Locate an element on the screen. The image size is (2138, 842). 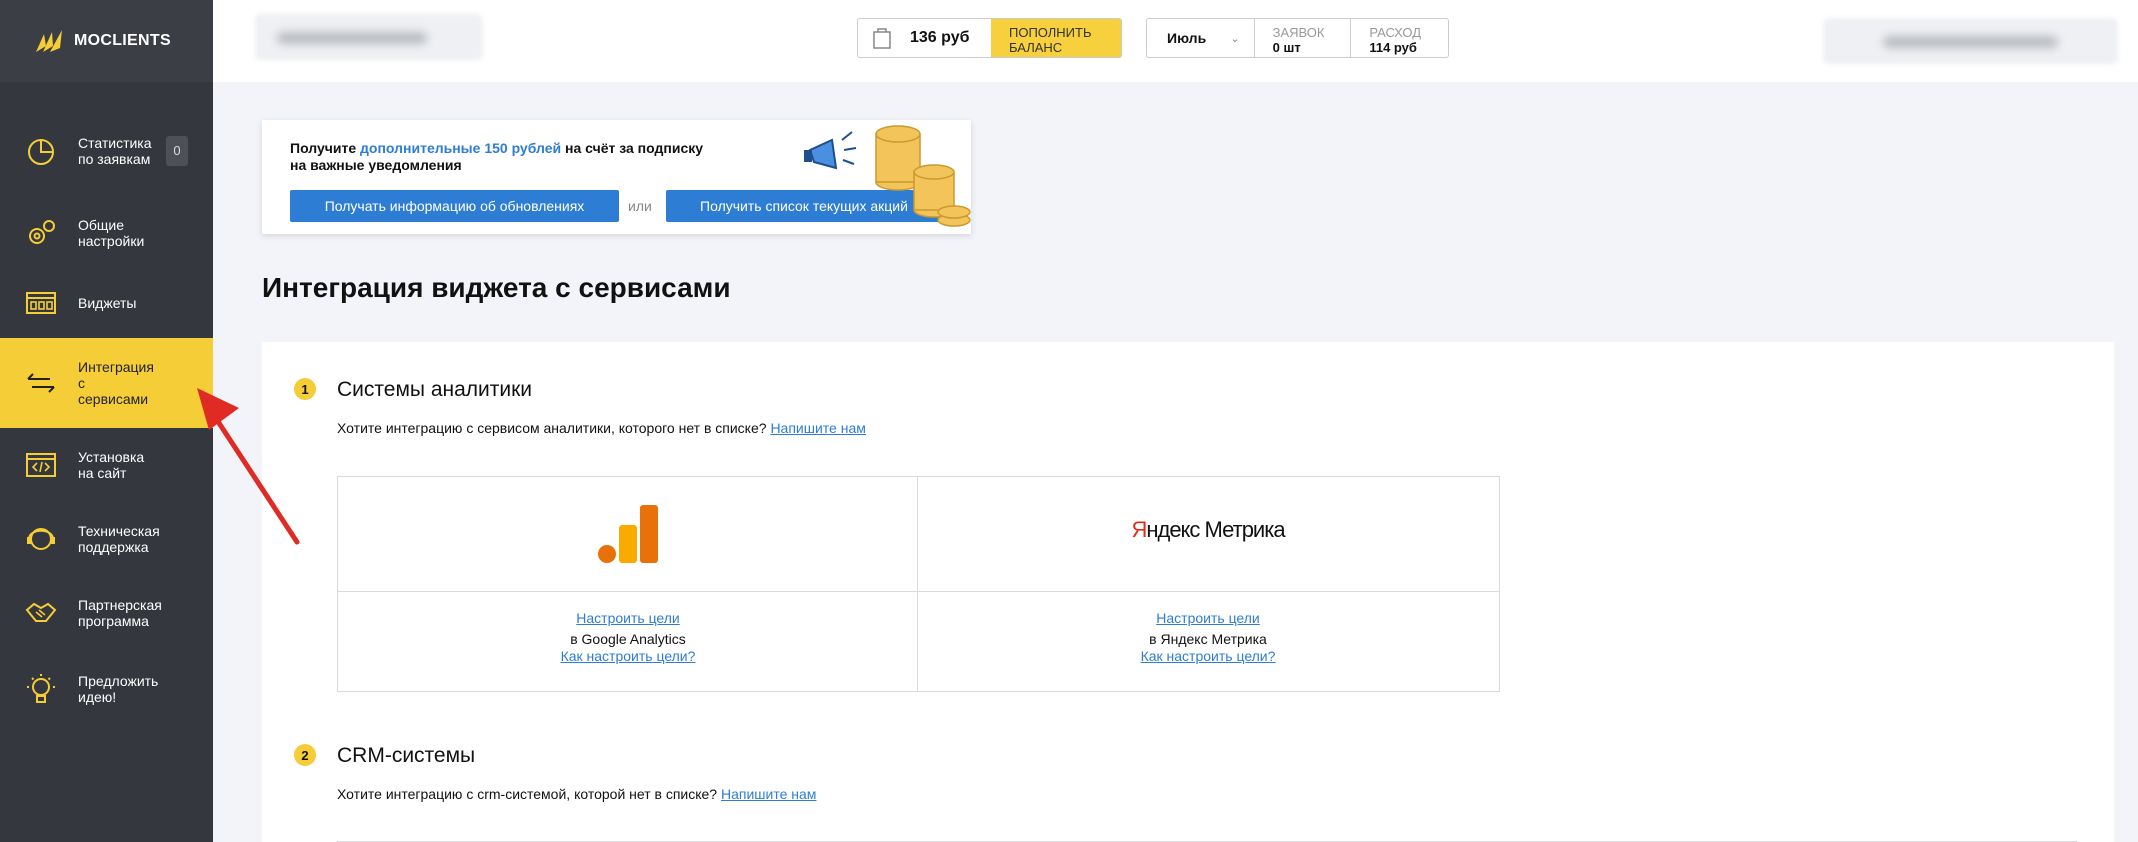
yandex-metrika-logo: Яндекс Метрика is located at coordinates (1208, 530).